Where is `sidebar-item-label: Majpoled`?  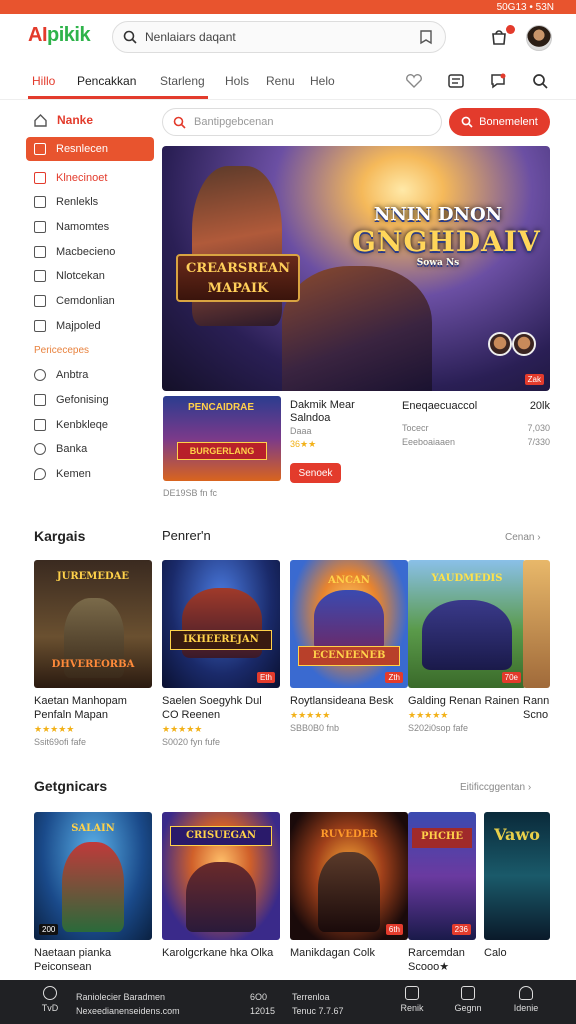
sidebar-item-label: Majpoled is located at coordinates (78, 325).